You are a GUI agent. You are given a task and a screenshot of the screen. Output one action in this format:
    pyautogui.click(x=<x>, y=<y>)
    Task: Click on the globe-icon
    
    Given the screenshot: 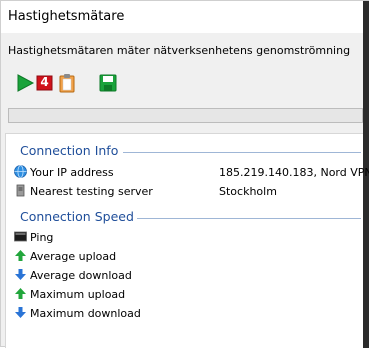 What is the action you would take?
    pyautogui.click(x=20, y=171)
    